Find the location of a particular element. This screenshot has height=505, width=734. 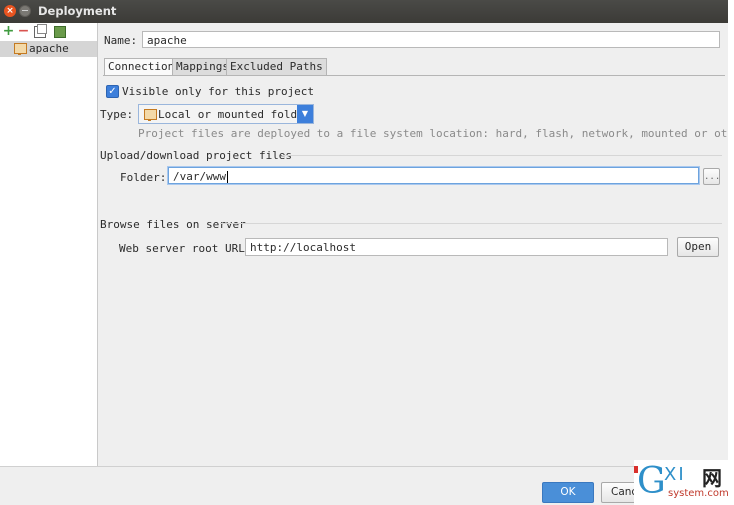

use-as-default-icon is located at coordinates (60, 32).